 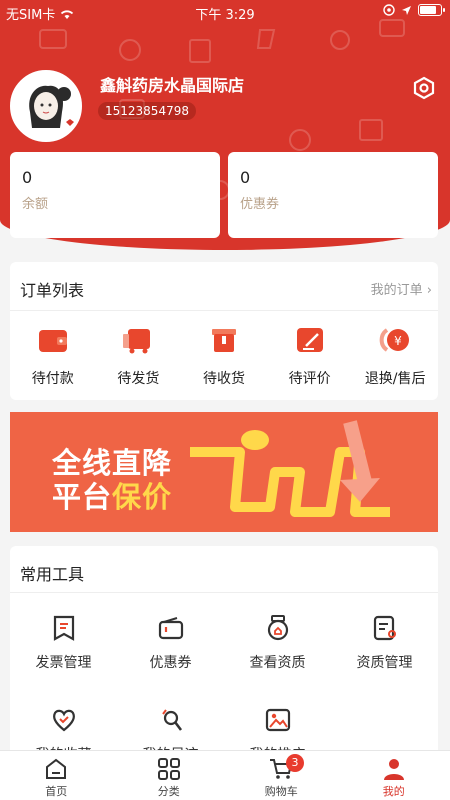 I want to click on my-orders-link: 我的订单 ›, so click(x=401, y=288).